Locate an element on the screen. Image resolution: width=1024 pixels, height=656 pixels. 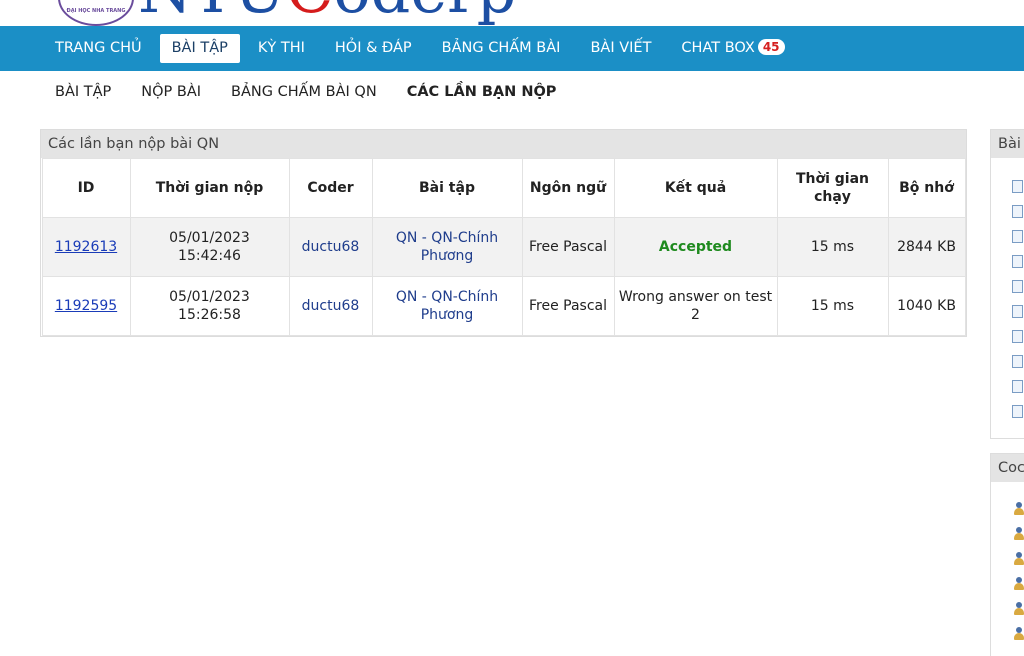
nav-label: TRANG CHỦ is located at coordinates (98, 48).